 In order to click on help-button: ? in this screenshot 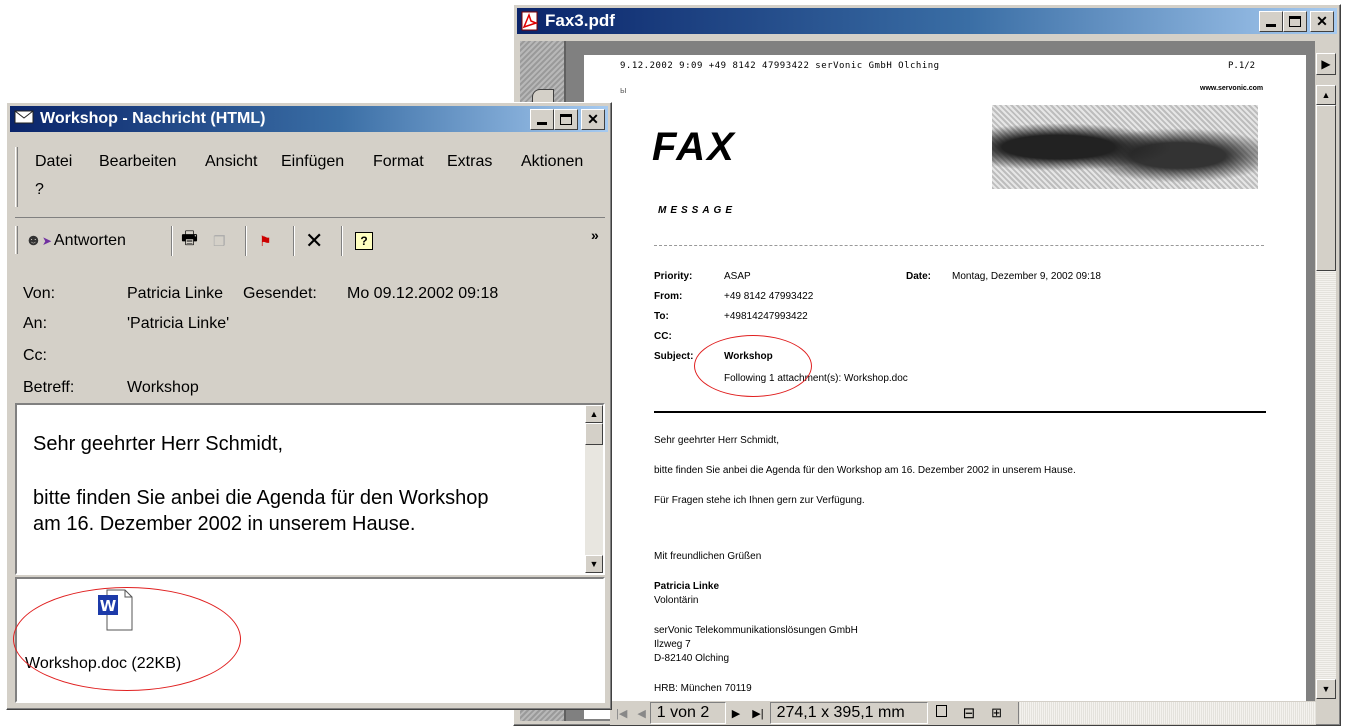, I will do `click(364, 241)`.